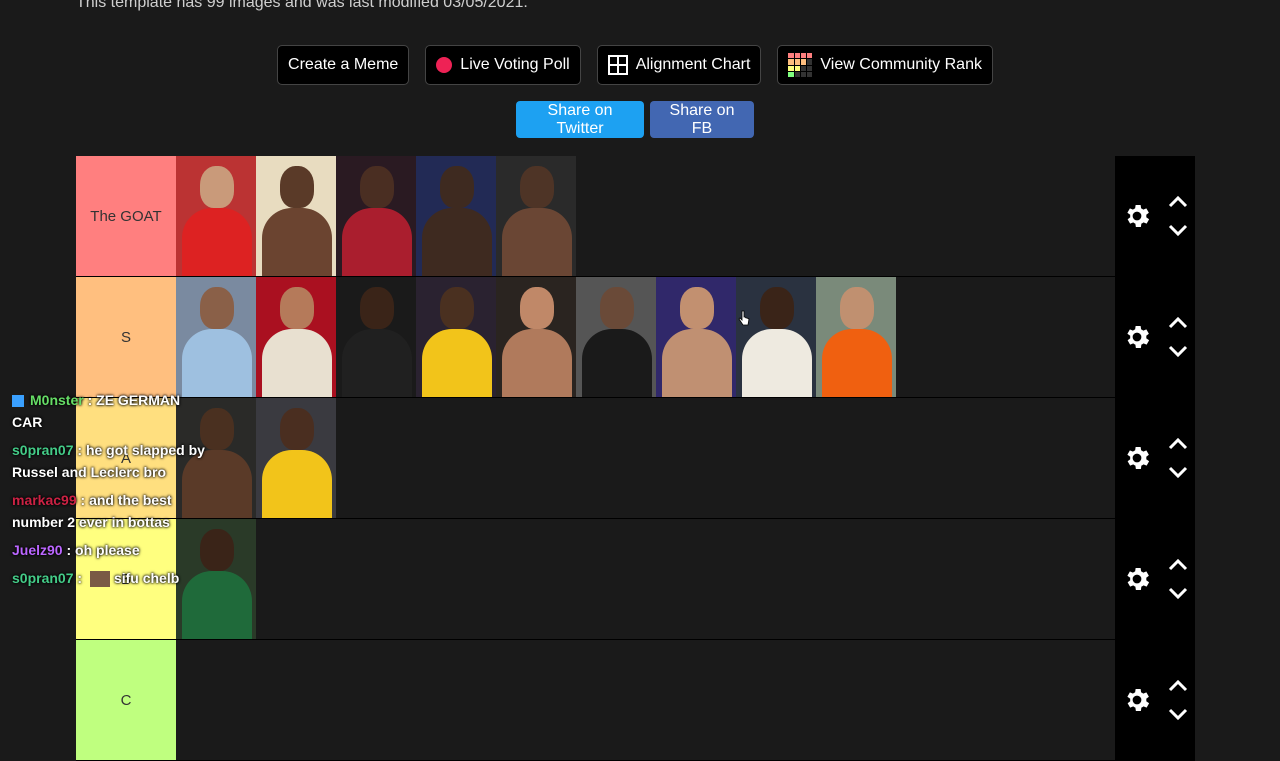 The width and height of the screenshot is (1280, 761). Describe the element at coordinates (702, 119) in the screenshot. I see `share-facebook-button: Share on FB` at that location.